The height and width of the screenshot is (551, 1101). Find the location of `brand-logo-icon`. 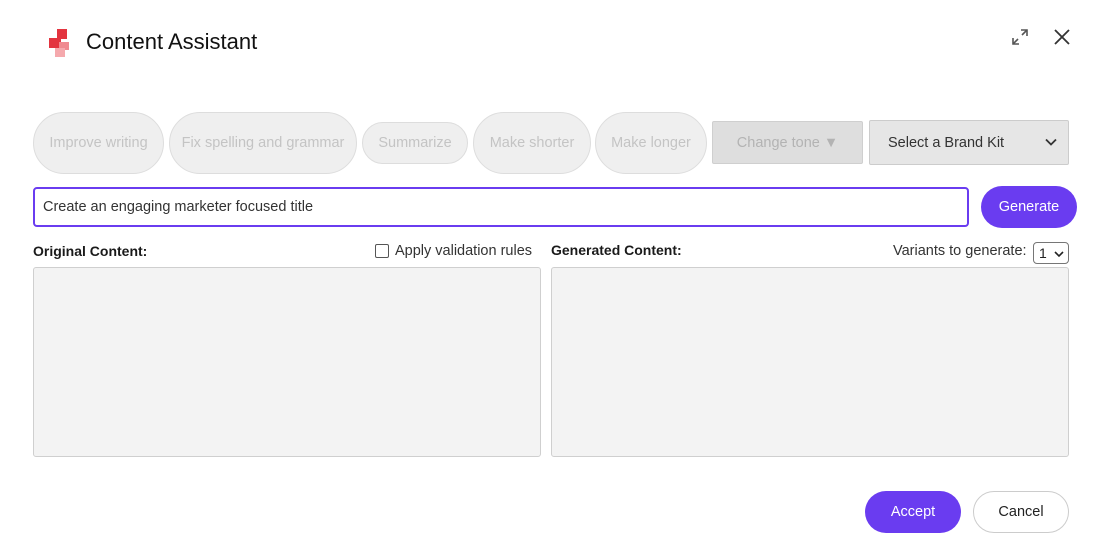

brand-logo-icon is located at coordinates (59, 43).